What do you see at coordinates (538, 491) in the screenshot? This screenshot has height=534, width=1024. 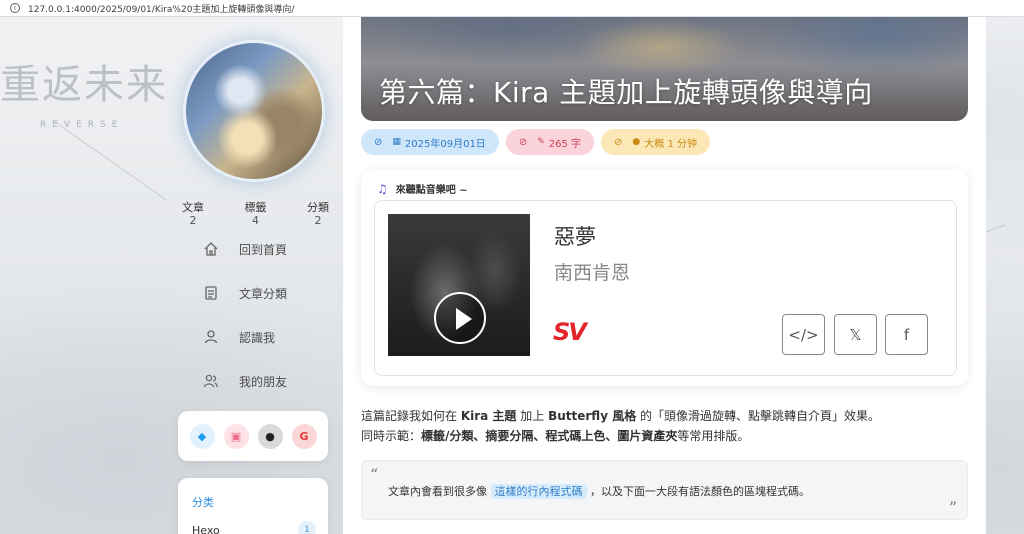 I see `inline-code: 這樣的行內程式碼` at bounding box center [538, 491].